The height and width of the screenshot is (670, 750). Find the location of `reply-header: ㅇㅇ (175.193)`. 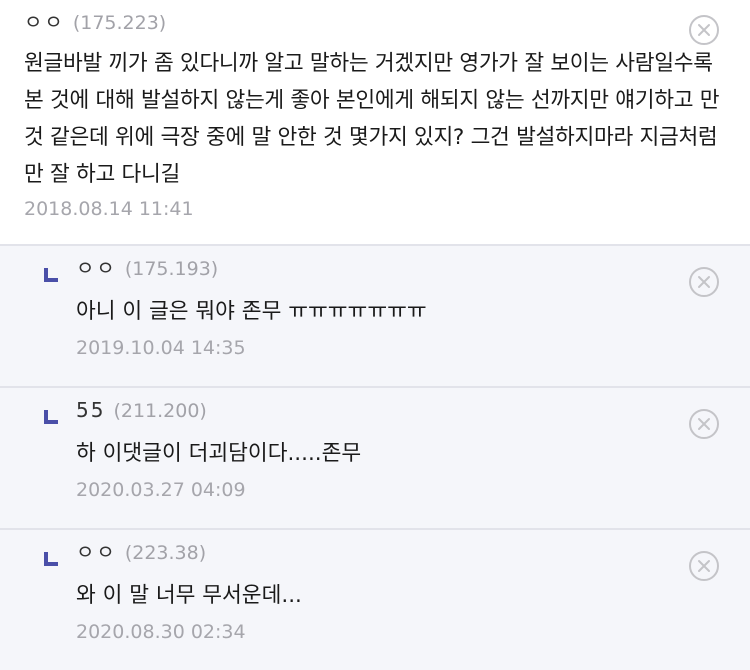

reply-header: ㅇㅇ (175.193) is located at coordinates (413, 268).